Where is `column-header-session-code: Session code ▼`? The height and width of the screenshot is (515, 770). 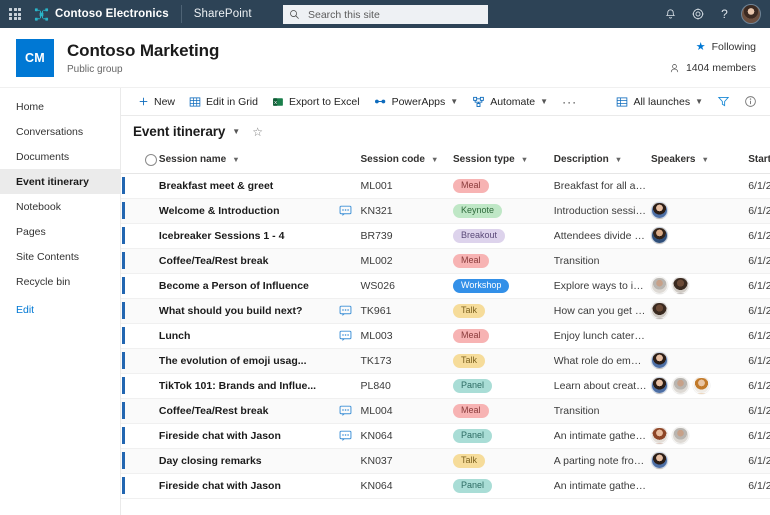 column-header-session-code: Session code ▼ is located at coordinates (406, 160).